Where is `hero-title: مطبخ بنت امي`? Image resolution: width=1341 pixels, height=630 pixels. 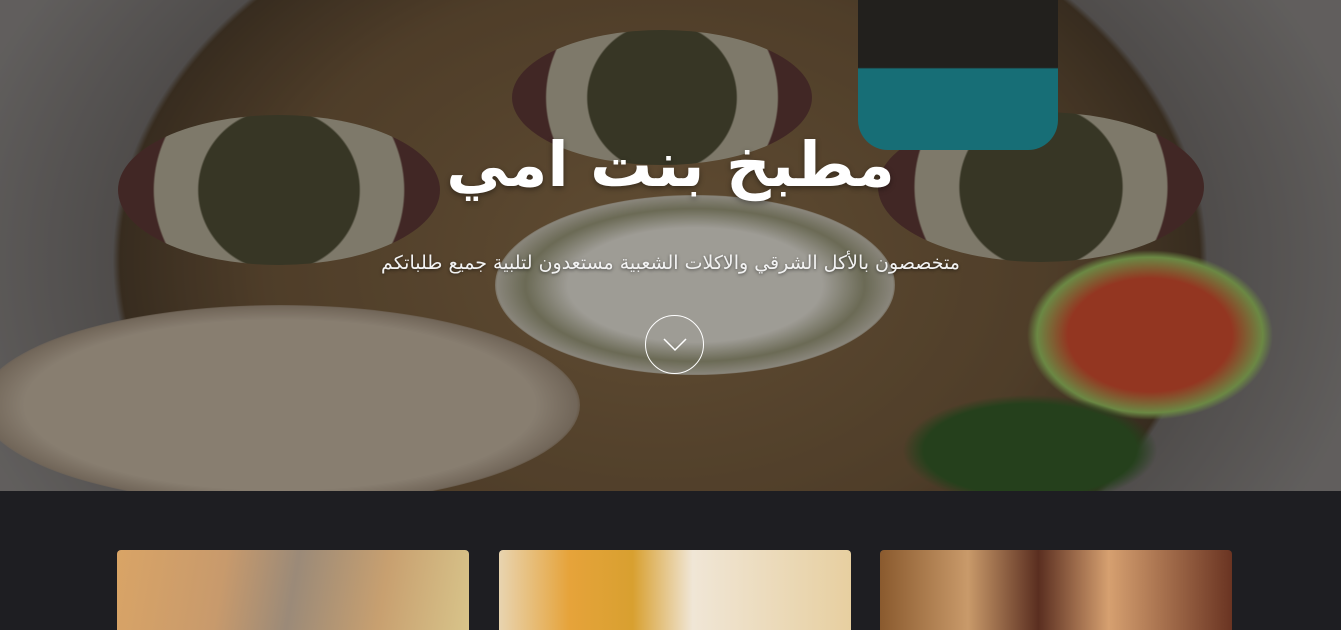
hero-title: مطبخ بنت امي is located at coordinates (670, 164).